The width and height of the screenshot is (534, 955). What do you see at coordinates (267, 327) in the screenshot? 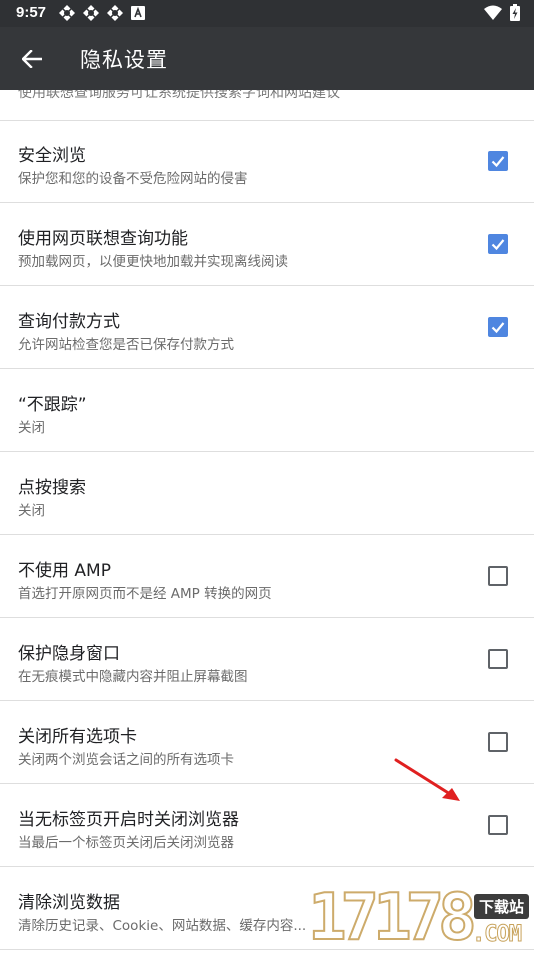
I see `setting-payment-methods: 查询付款方式 允许网站检查您是否已保存付款方式` at bounding box center [267, 327].